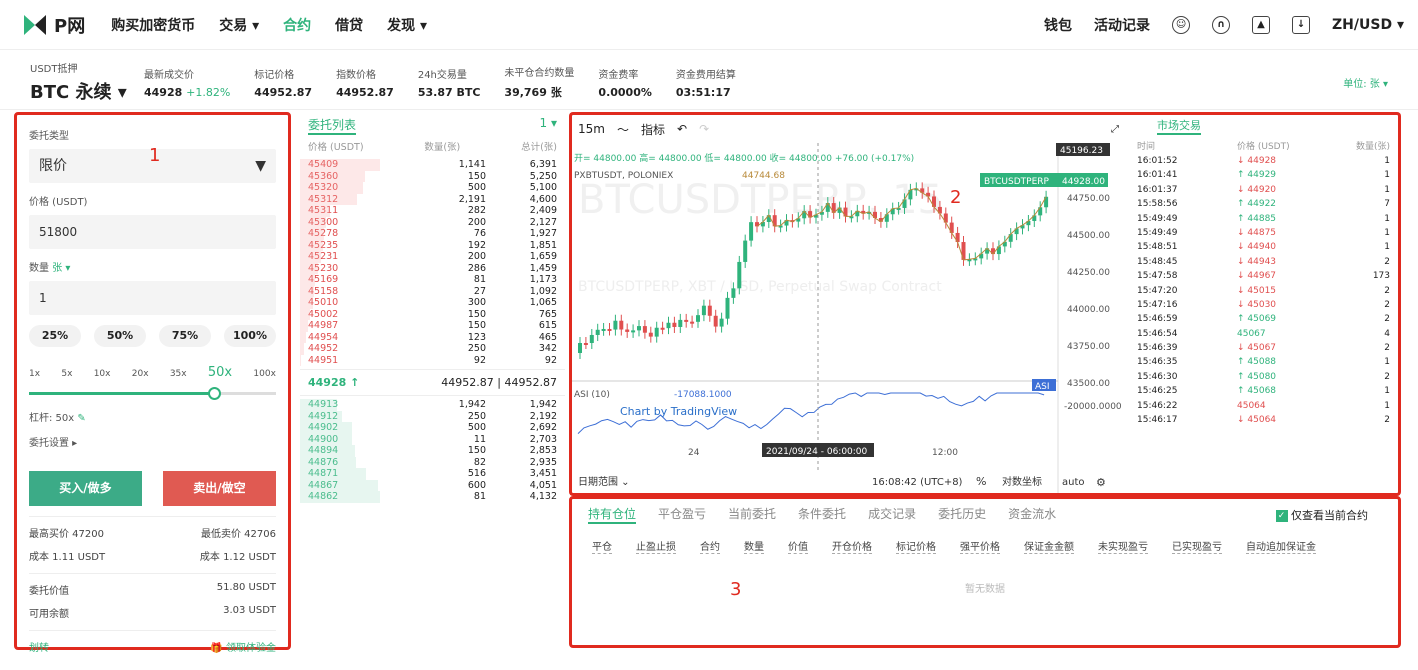 The image size is (1418, 670). What do you see at coordinates (432, 485) in the screenshot?
I see `book-row: 44867 600 4,051` at bounding box center [432, 485].